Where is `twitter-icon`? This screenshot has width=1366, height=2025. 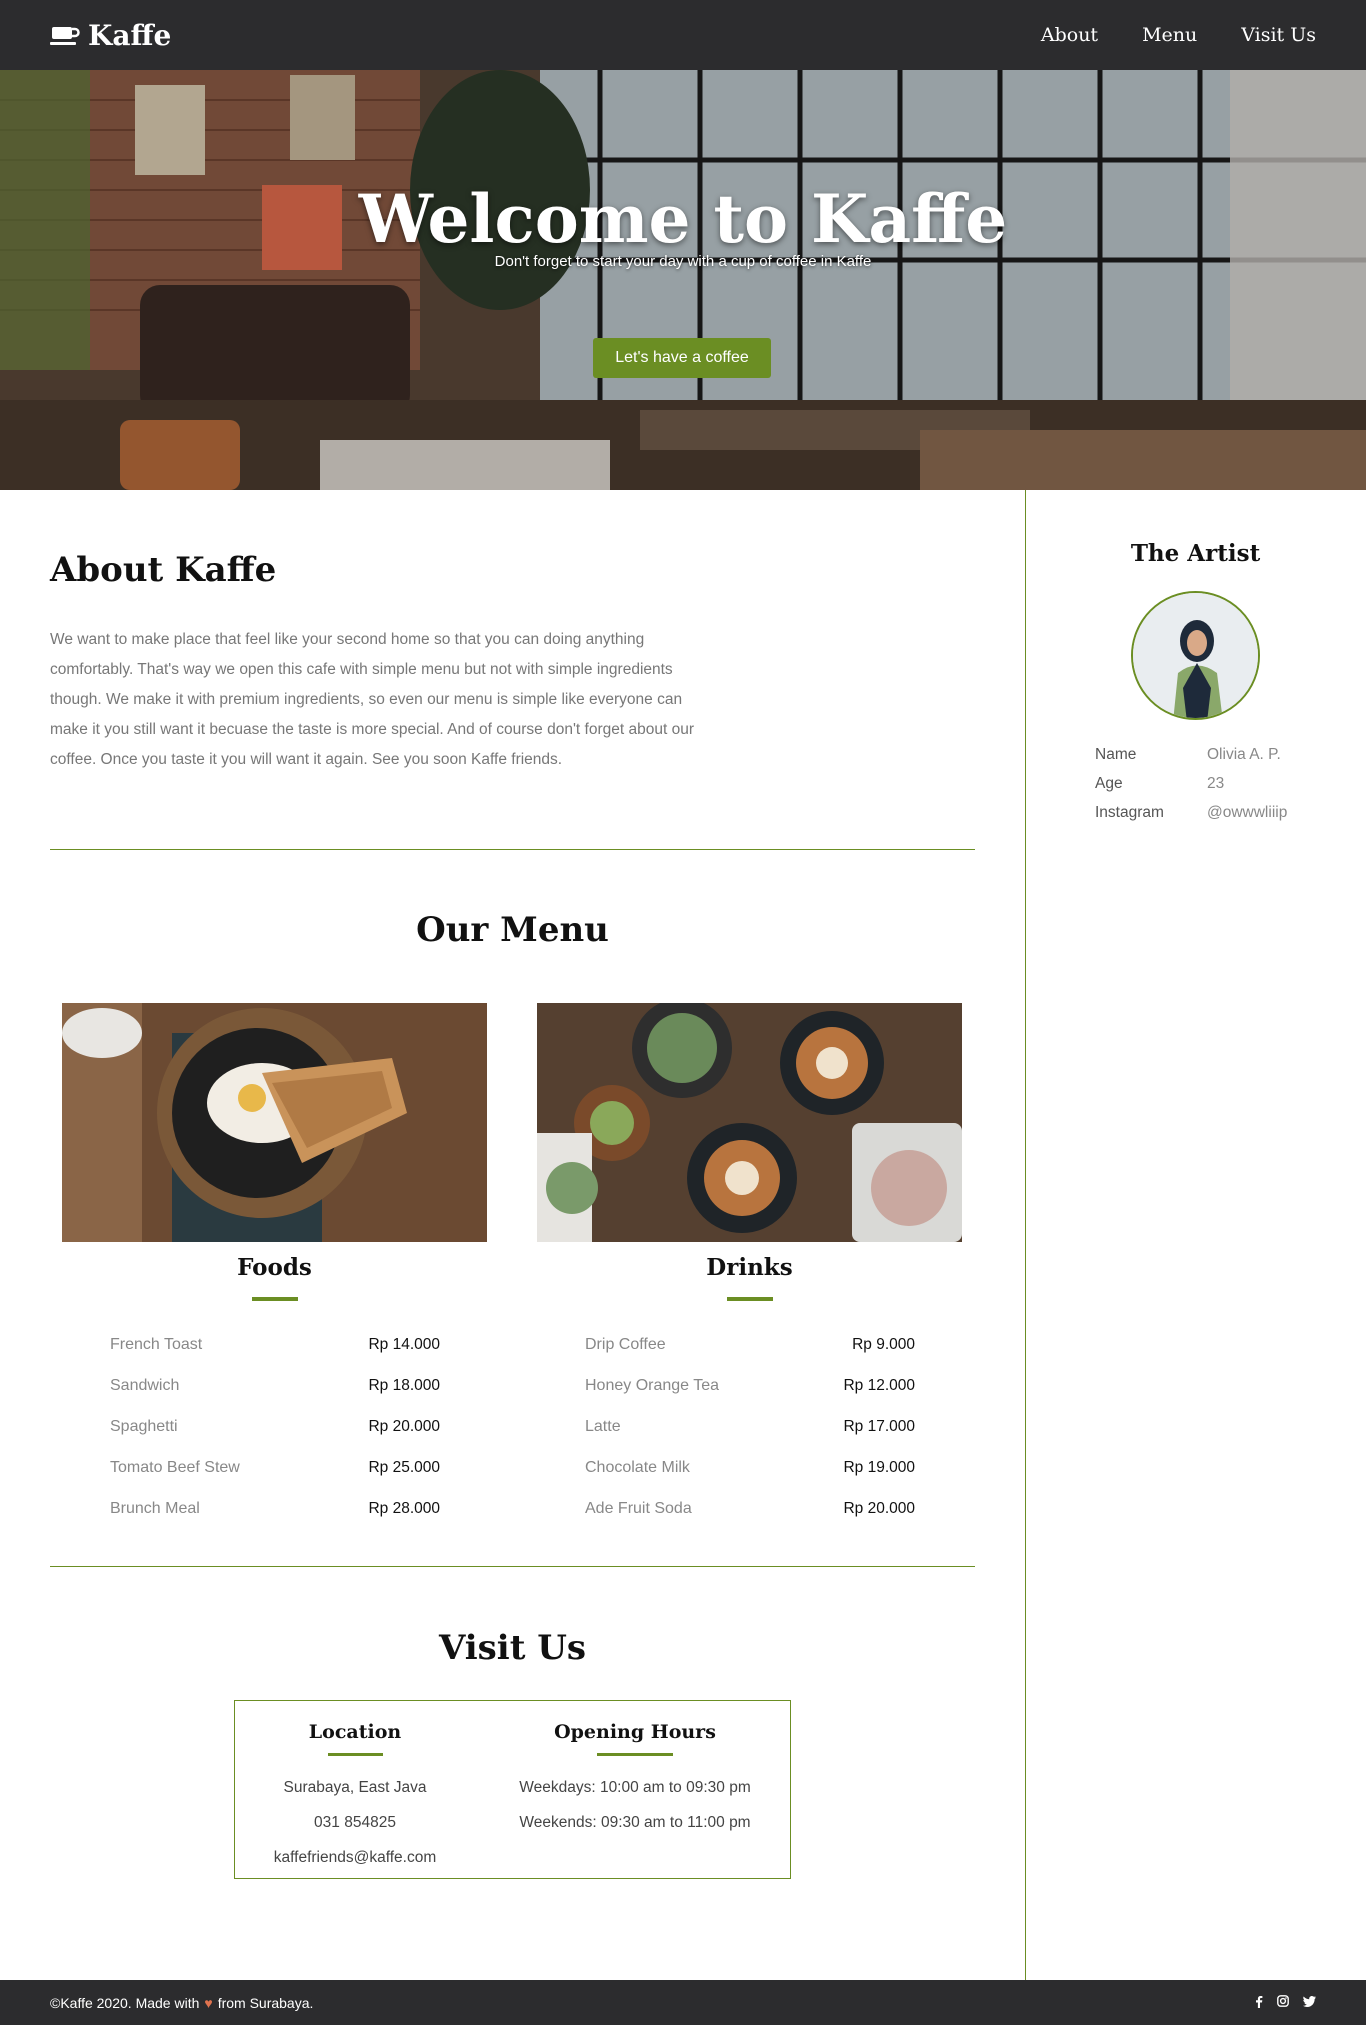
twitter-icon is located at coordinates (1309, 2002).